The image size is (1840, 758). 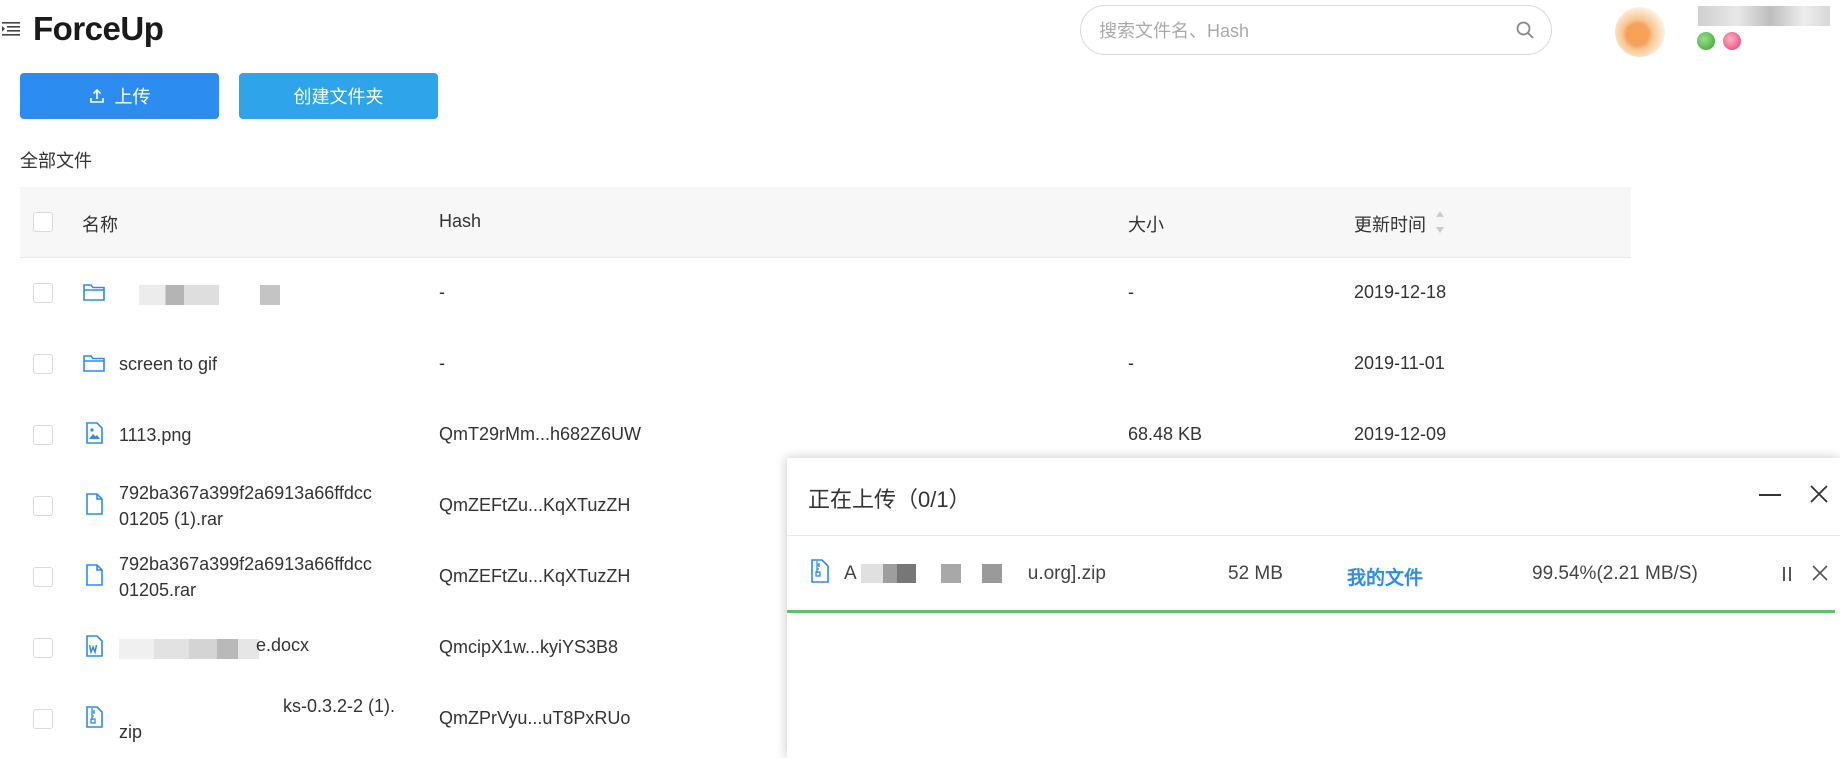 I want to click on name-line-1: ks-0.3.2-2 (1)., so click(x=339, y=706).